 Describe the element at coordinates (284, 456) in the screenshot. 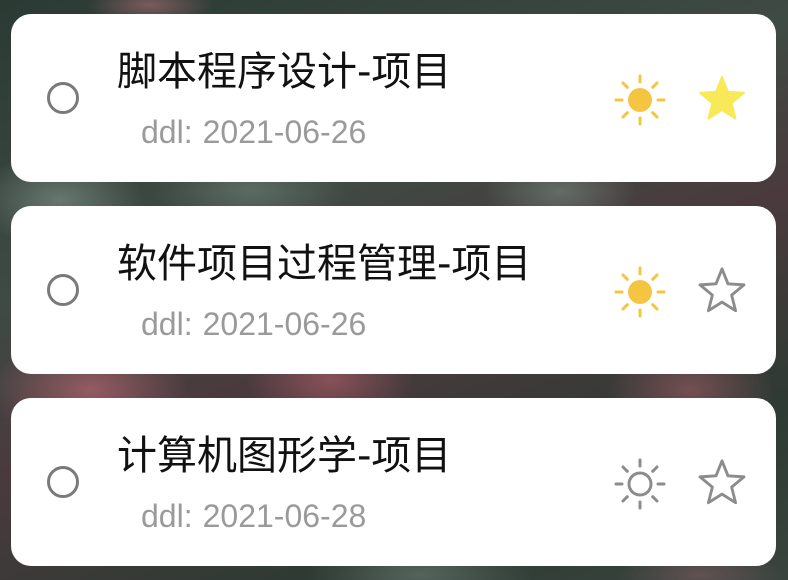

I see `task-title: 计算机图形学-项目` at that location.